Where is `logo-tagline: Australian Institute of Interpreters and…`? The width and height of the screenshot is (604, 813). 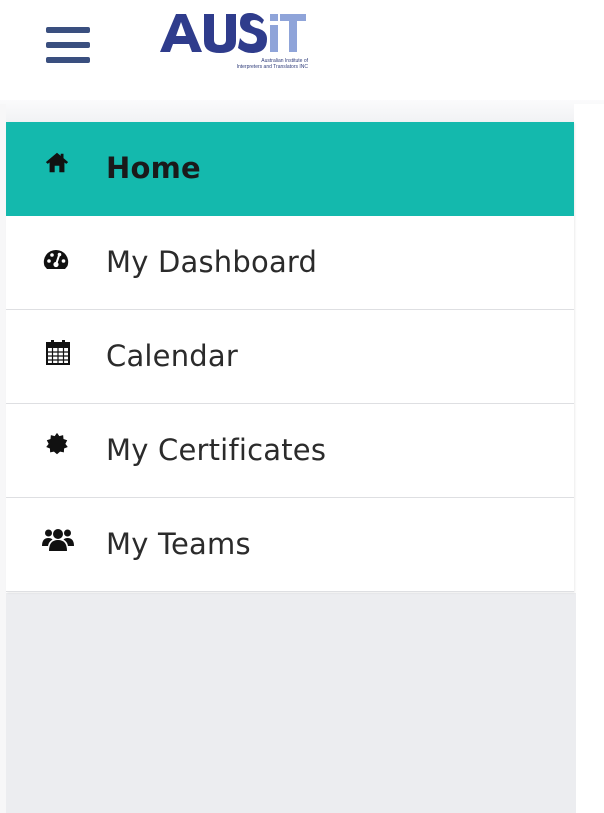
logo-tagline: Australian Institute of Interpreters and… is located at coordinates (235, 64).